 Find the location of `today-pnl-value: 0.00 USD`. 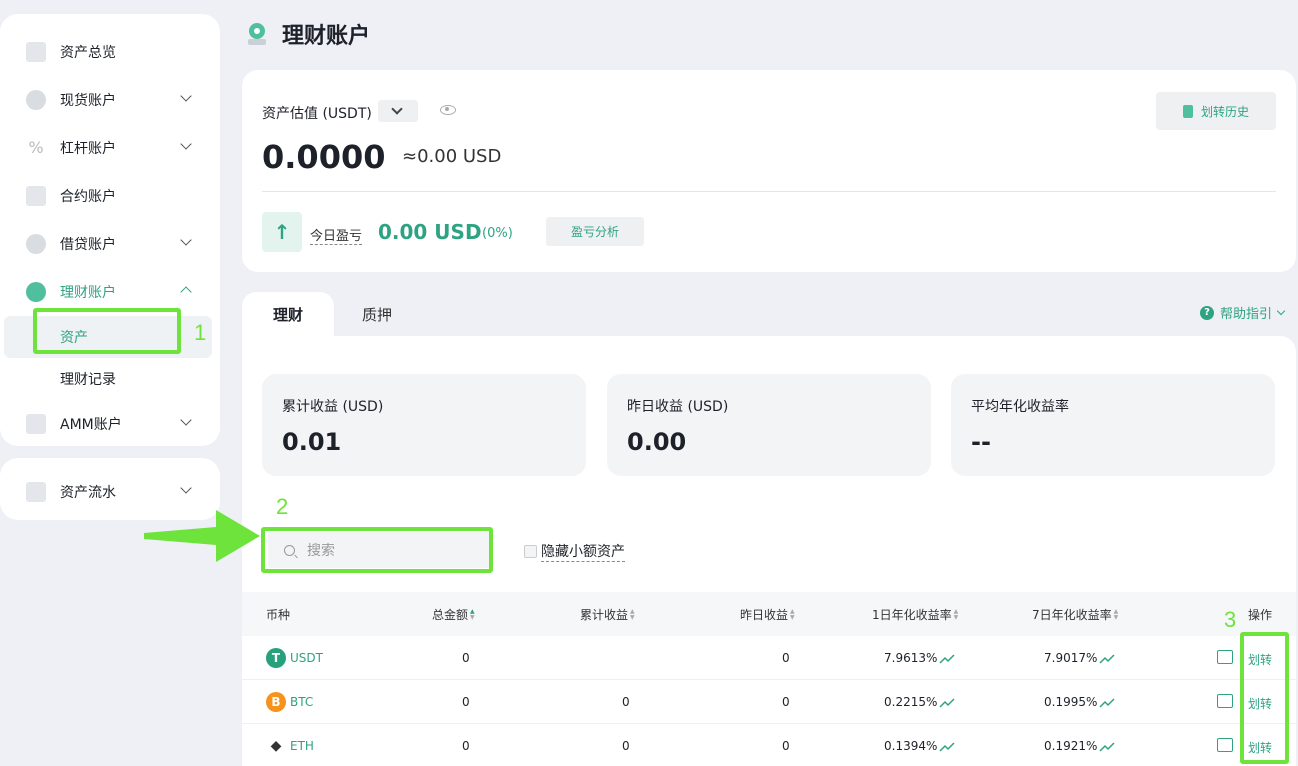

today-pnl-value: 0.00 USD is located at coordinates (430, 232).